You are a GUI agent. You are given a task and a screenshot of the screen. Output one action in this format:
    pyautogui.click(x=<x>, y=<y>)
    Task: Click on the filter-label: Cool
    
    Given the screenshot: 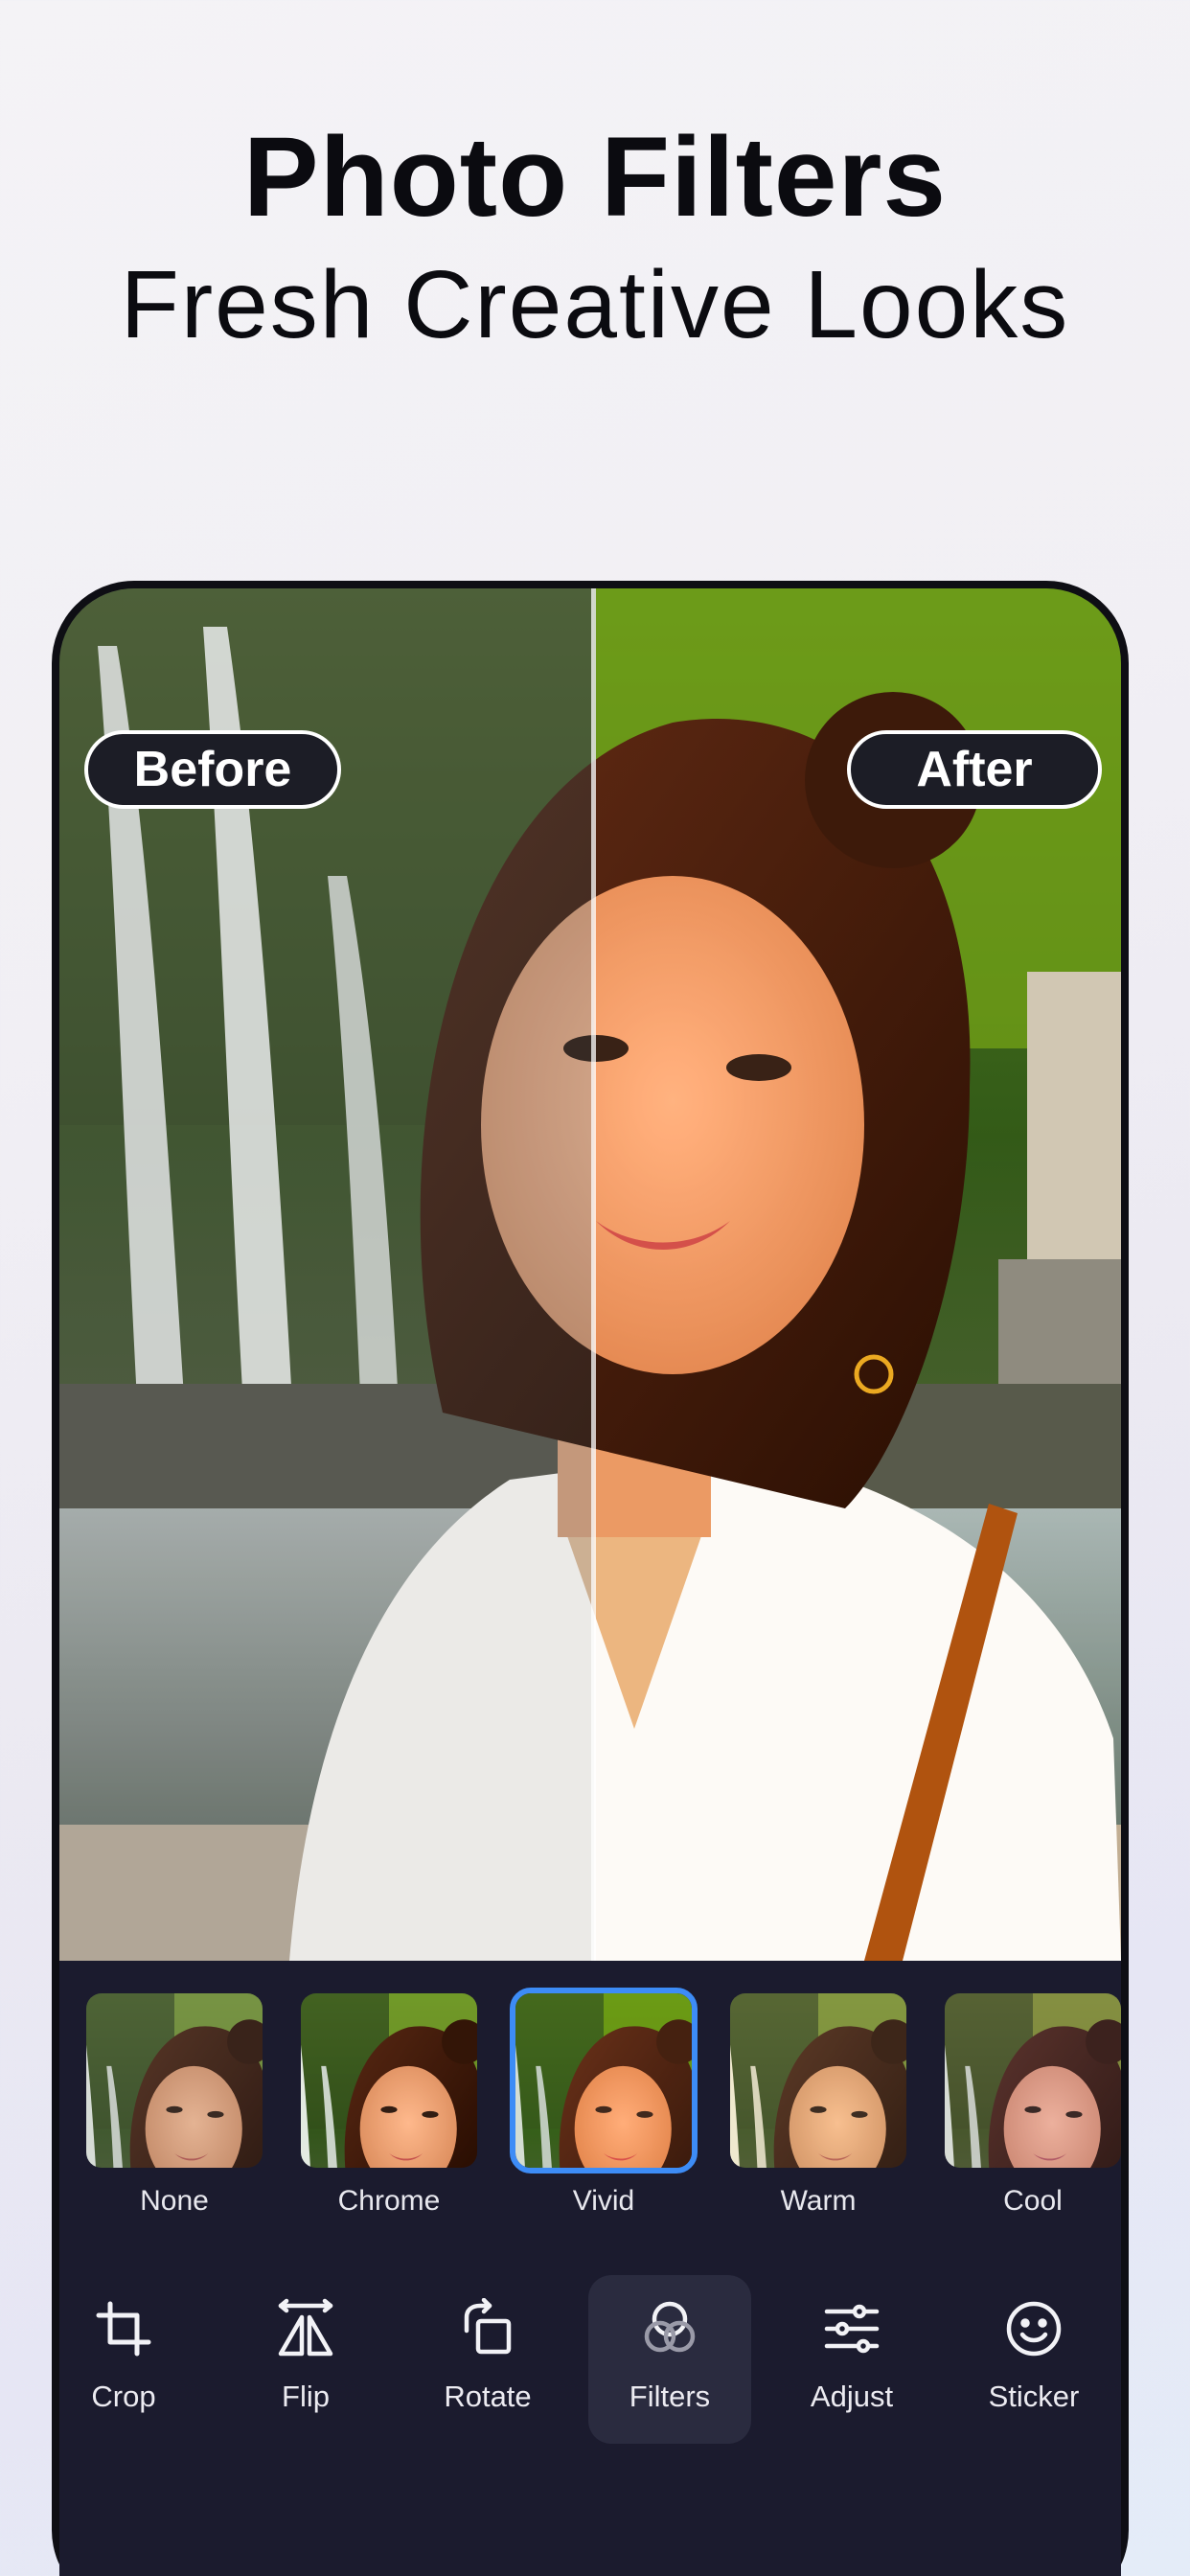 What is the action you would take?
    pyautogui.click(x=1033, y=2201)
    